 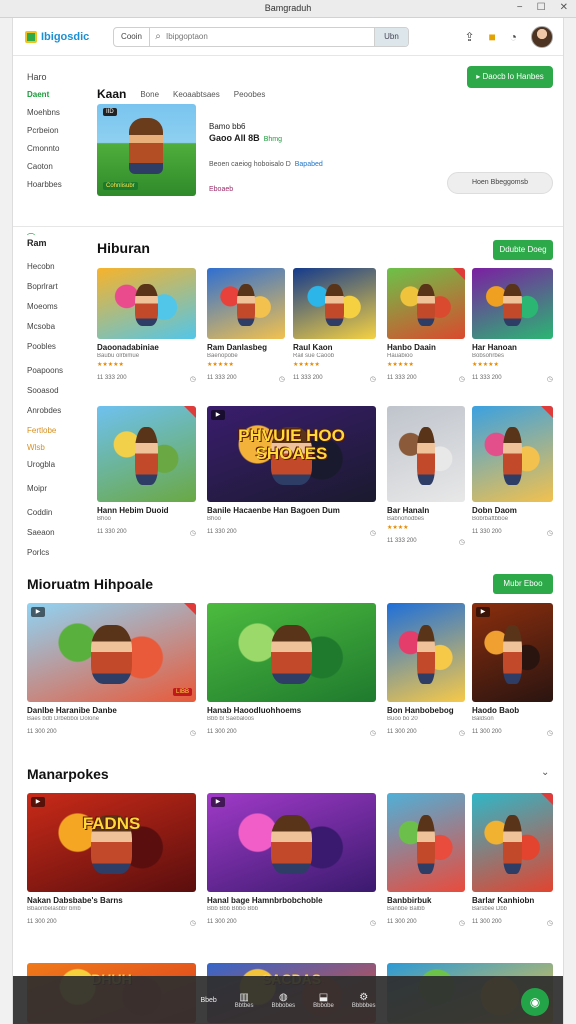 What do you see at coordinates (500, 183) in the screenshot?
I see `featured-action-button: Hoen Bbeggomsb` at bounding box center [500, 183].